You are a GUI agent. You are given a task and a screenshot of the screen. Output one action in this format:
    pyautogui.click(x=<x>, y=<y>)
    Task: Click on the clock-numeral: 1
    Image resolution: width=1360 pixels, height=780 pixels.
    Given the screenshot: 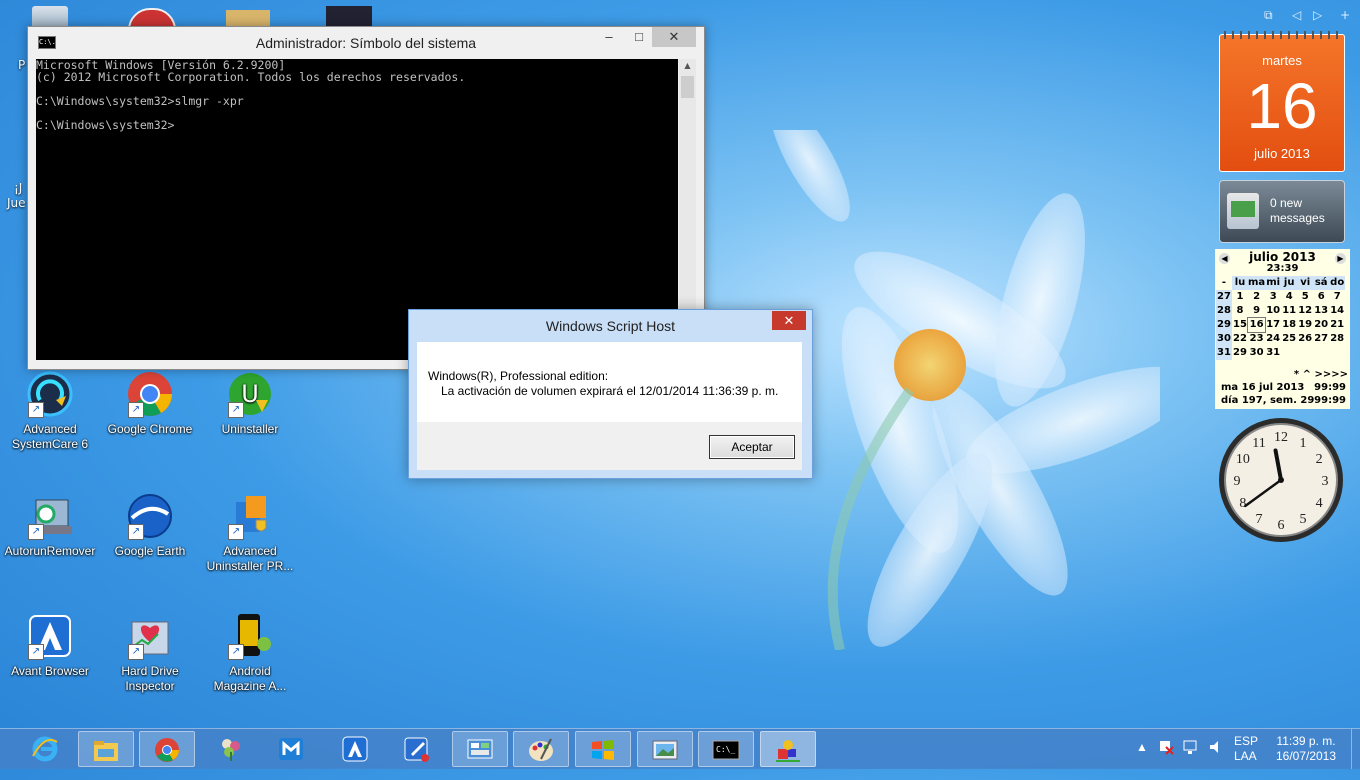 What is the action you would take?
    pyautogui.click(x=1303, y=443)
    